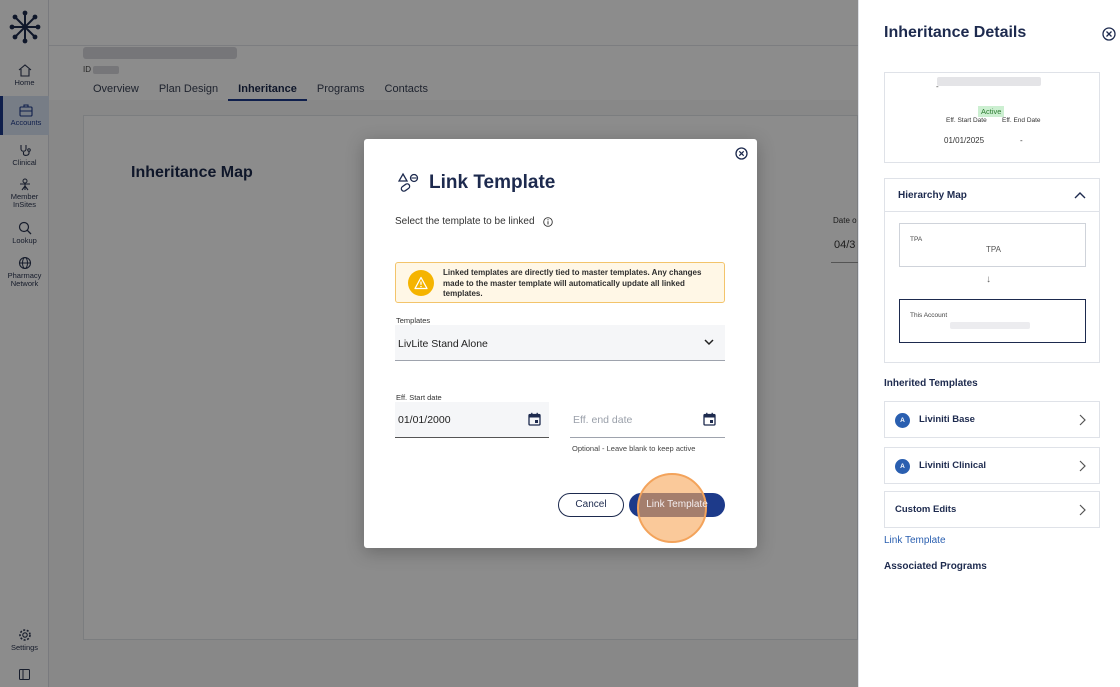 This screenshot has height=687, width=1120. I want to click on template-item-custom-edits: Custom Edits, so click(992, 509).